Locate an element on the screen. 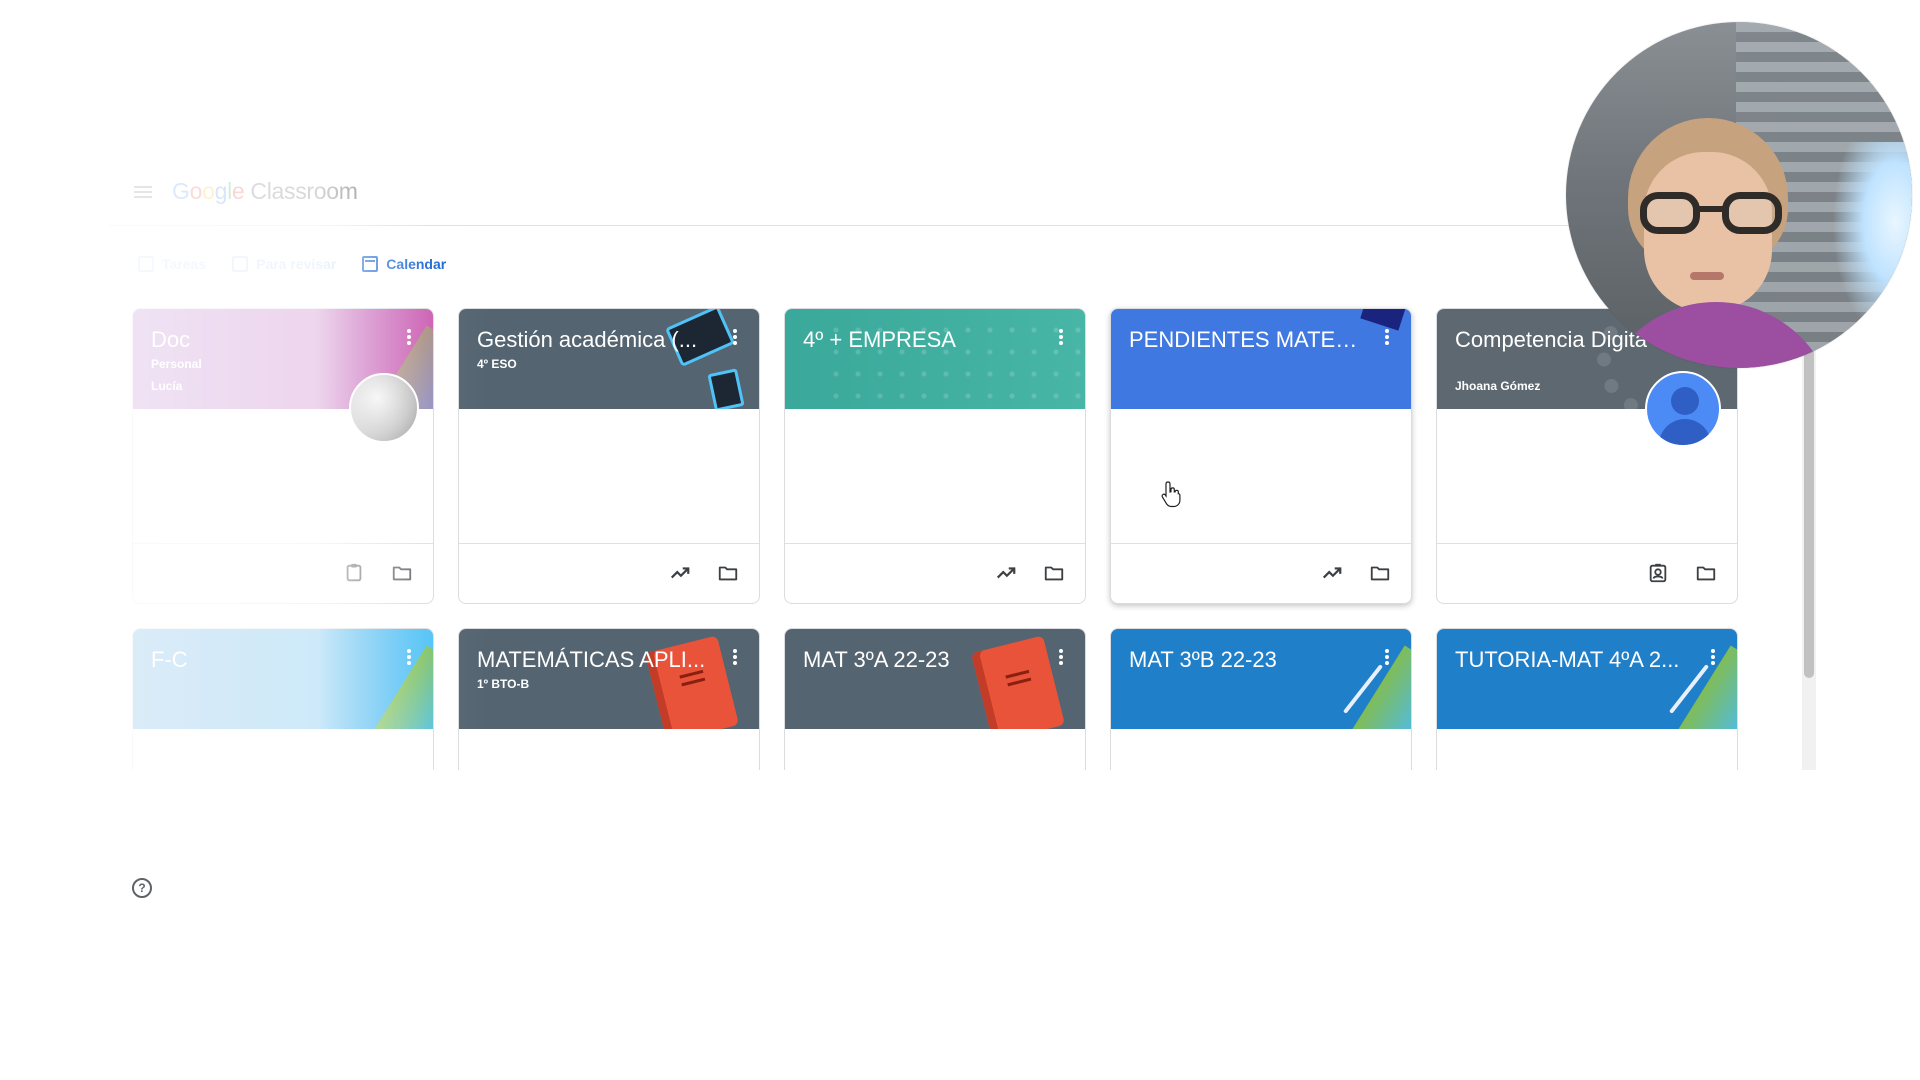 The image size is (1920, 1080). class-card: Doc Personal Lucía is located at coordinates (283, 456).